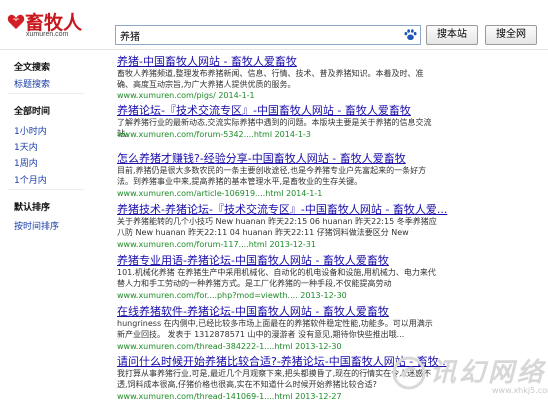 This screenshot has width=548, height=400. I want to click on search-box, so click(268, 35).